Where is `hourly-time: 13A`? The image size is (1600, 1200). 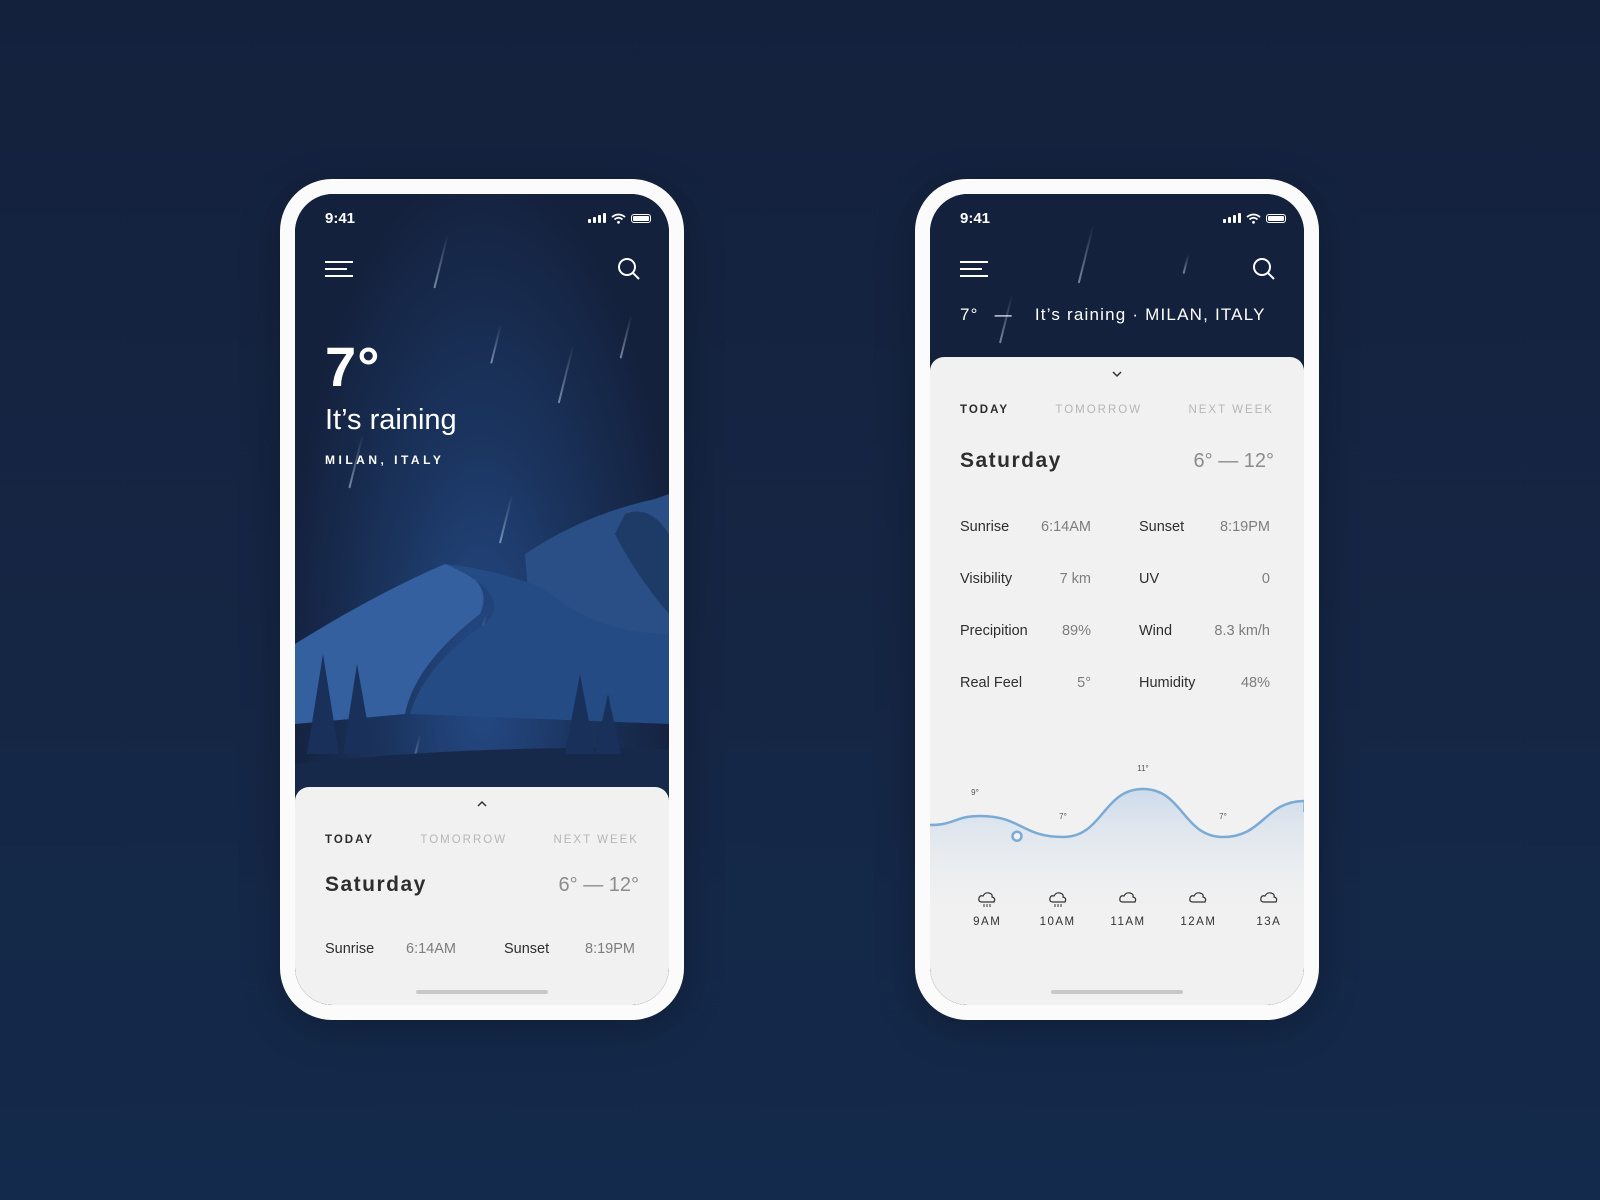 hourly-time: 13A is located at coordinates (1269, 922).